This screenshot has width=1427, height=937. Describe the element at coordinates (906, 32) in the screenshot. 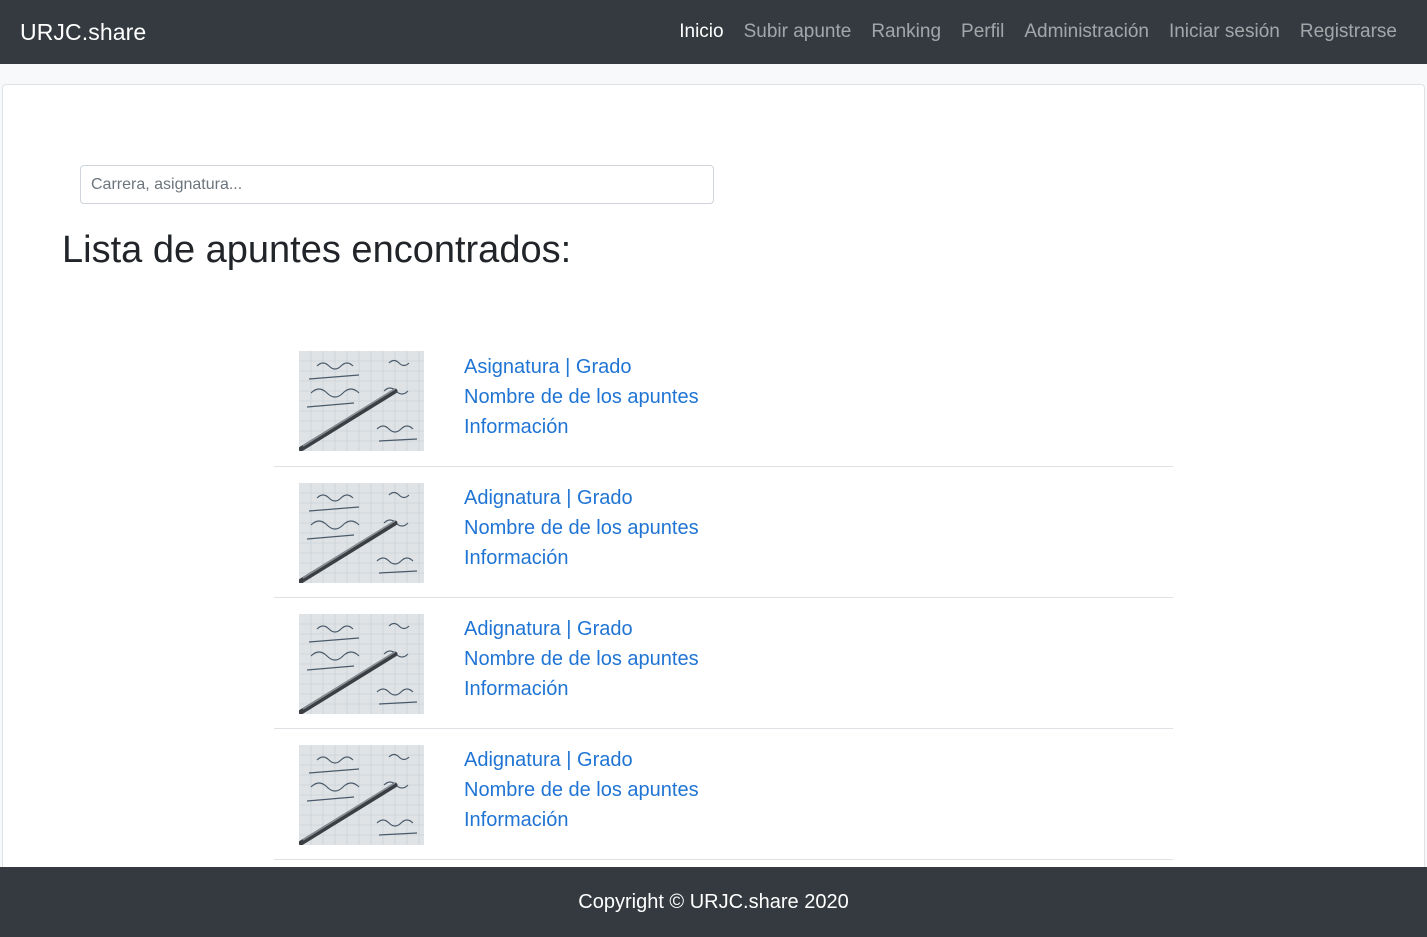

I see `nav-link-ranking: Ranking` at that location.